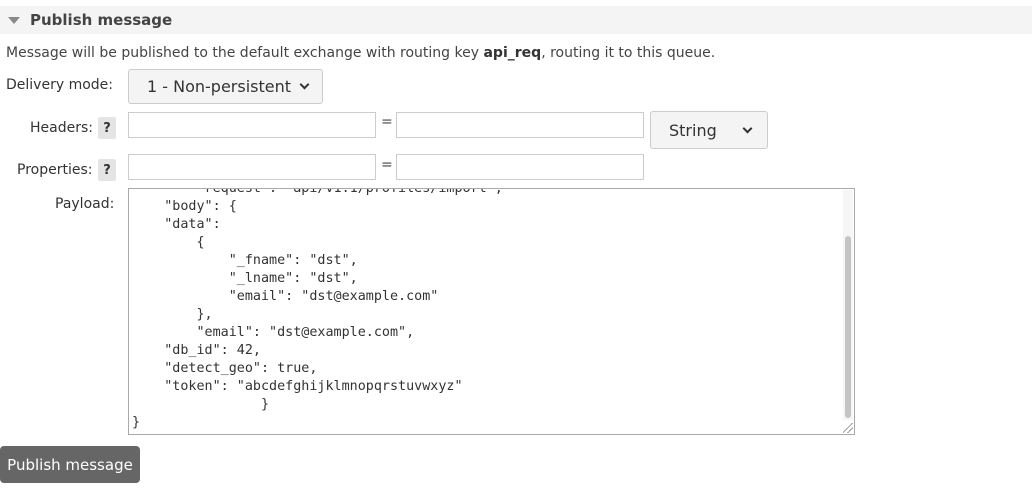 The width and height of the screenshot is (1032, 494). Describe the element at coordinates (520, 167) in the screenshot. I see `property-value-input` at that location.